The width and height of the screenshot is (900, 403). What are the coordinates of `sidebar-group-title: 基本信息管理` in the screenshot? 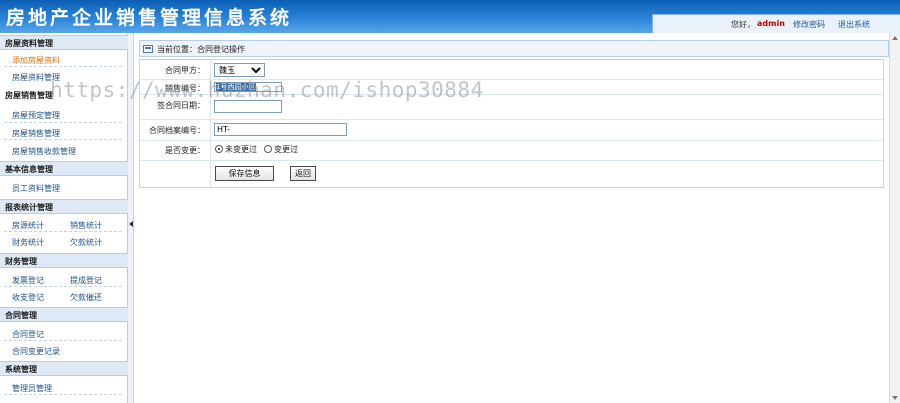 It's located at (29, 169).